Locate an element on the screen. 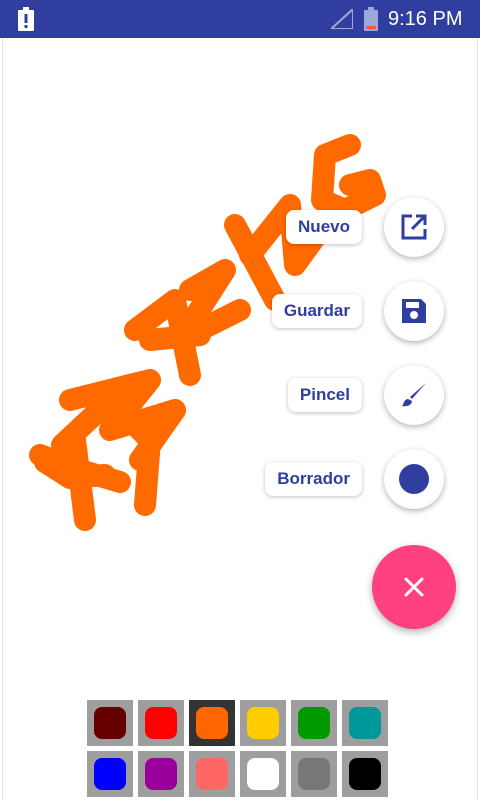 The width and height of the screenshot is (480, 800). swatch-dark-red is located at coordinates (110, 723).